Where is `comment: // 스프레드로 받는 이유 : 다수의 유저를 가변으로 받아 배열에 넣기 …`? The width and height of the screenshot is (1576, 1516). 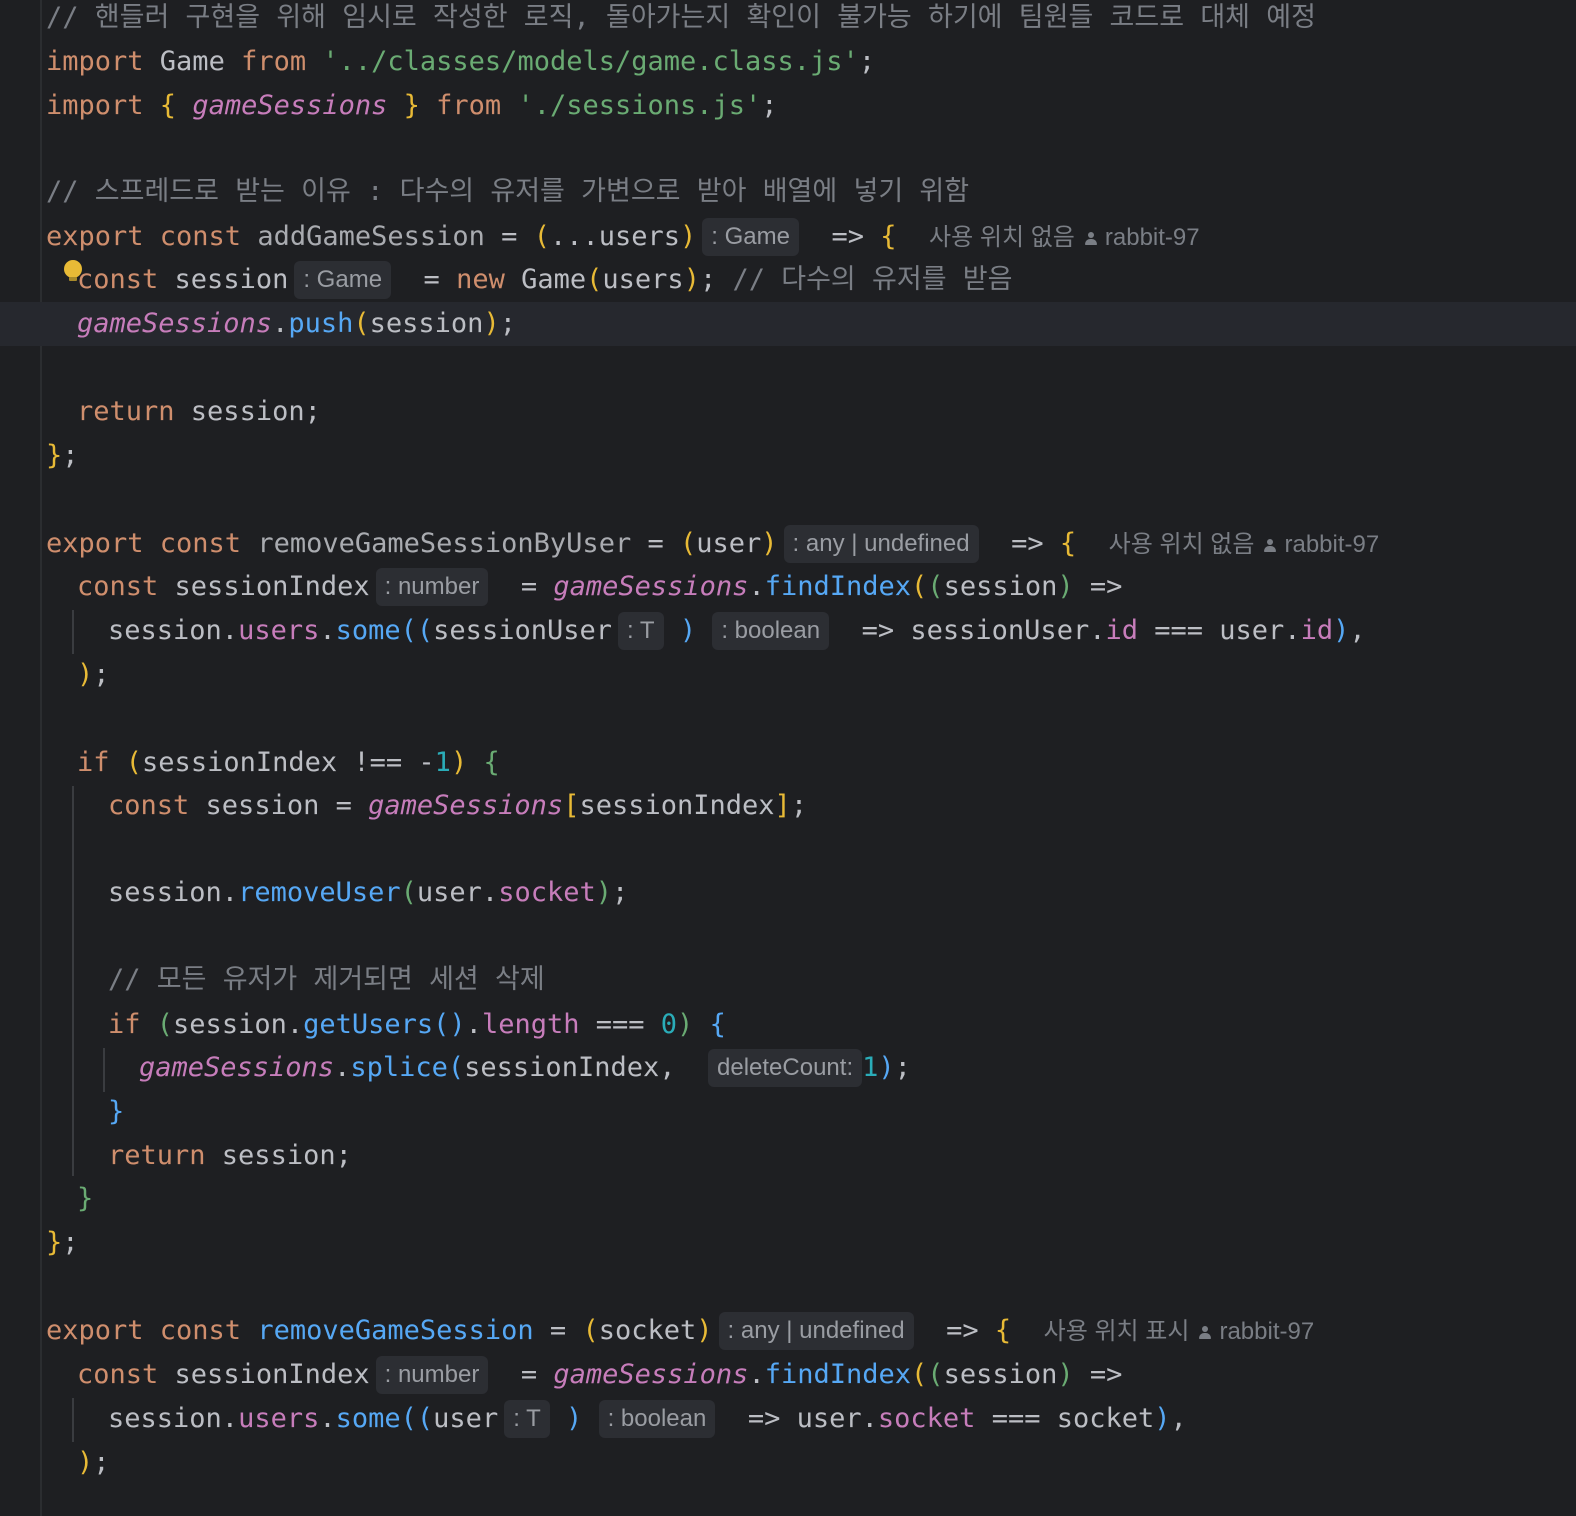 comment: // 스프레드로 받는 이유 : 다수의 유저를 가변으로 받아 배열에 넣기 … is located at coordinates (508, 191).